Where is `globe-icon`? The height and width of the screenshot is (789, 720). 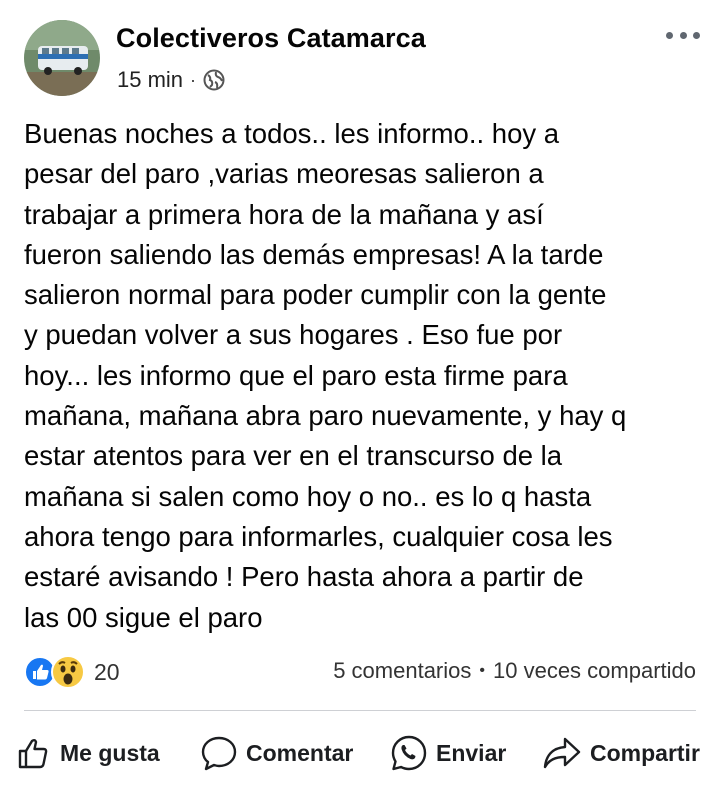
globe-icon is located at coordinates (214, 80).